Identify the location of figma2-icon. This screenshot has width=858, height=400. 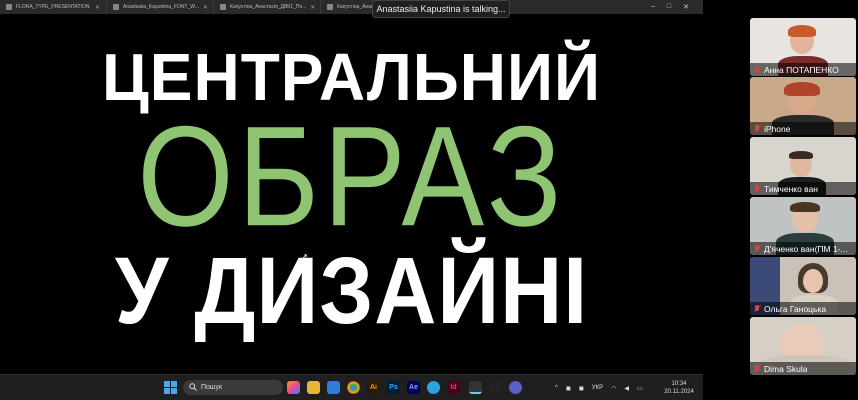
(495, 387).